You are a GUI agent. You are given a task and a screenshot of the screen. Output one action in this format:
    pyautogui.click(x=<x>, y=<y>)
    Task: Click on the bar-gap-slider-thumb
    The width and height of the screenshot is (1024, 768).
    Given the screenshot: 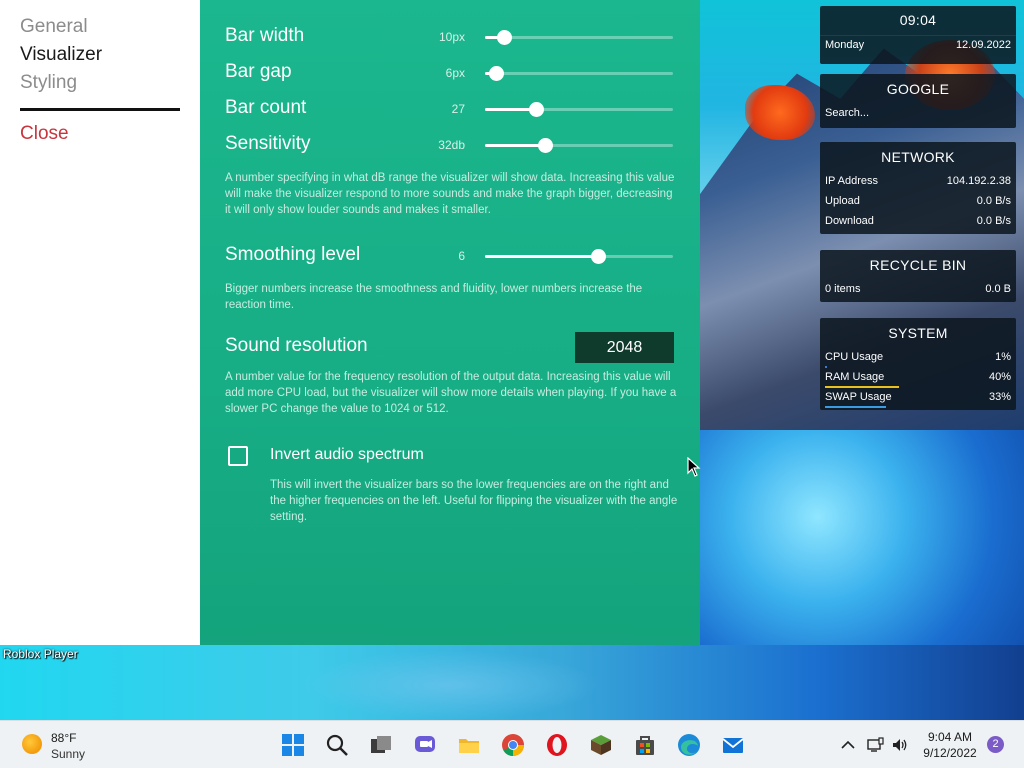 What is the action you would take?
    pyautogui.click(x=497, y=73)
    